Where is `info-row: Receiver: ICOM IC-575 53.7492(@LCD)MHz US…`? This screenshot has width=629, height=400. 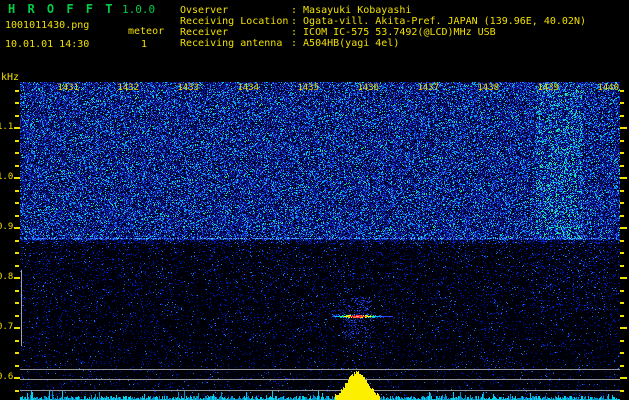
info-row: Receiver: ICOM IC-575 53.7492(@LCD)MHz US… is located at coordinates (383, 32).